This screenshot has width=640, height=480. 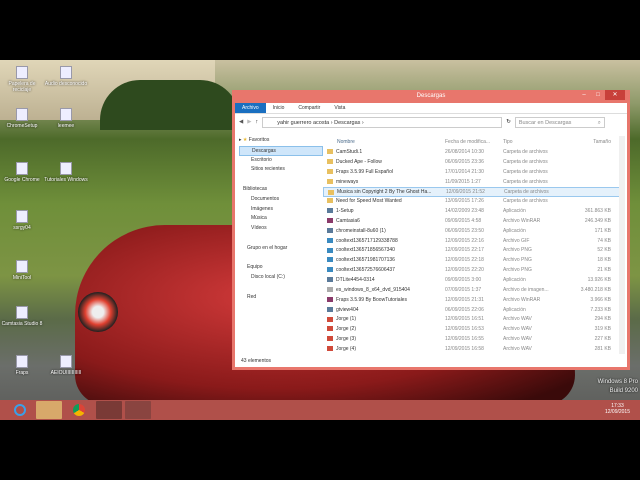 I want to click on nav-bibliotecas: Bibliotecas, so click(x=281, y=190).